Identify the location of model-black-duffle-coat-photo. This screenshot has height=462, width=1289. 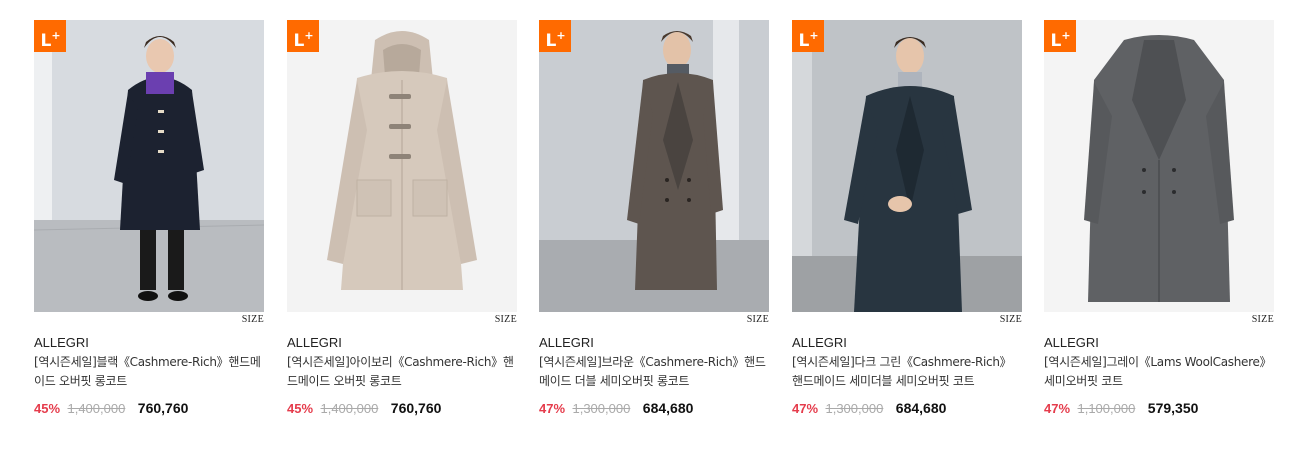
(149, 166).